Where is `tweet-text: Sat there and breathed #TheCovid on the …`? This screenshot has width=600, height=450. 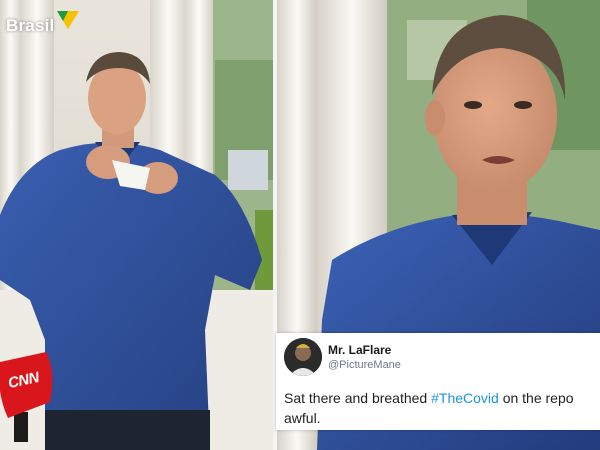 tweet-text: Sat there and breathed #TheCovid on the … is located at coordinates (442, 408).